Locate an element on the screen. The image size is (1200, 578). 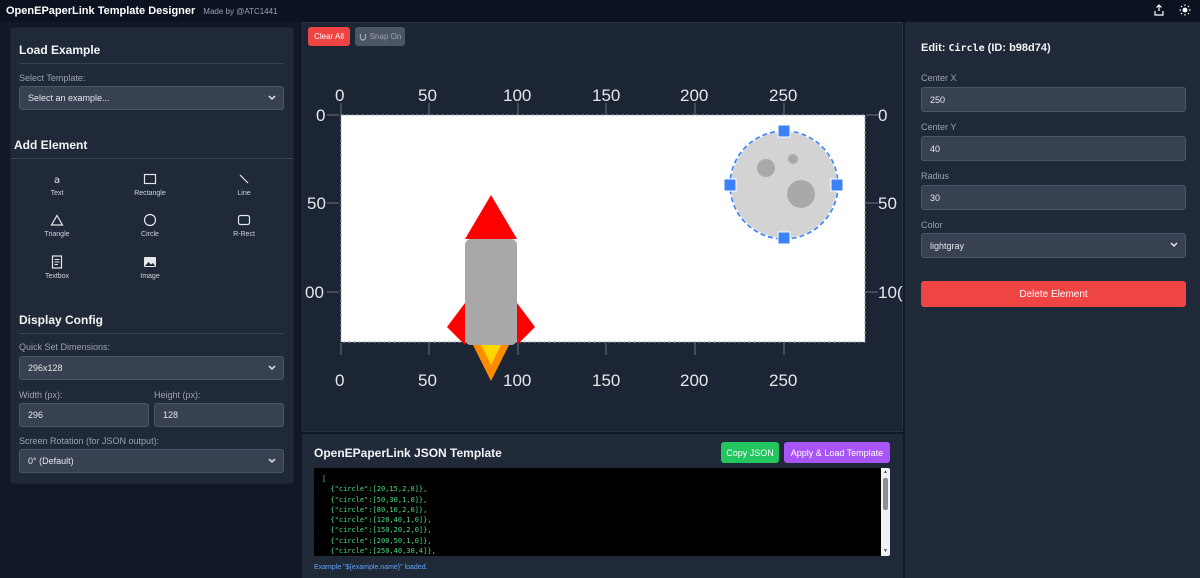
load-example-title: Load Example is located at coordinates (60, 50).